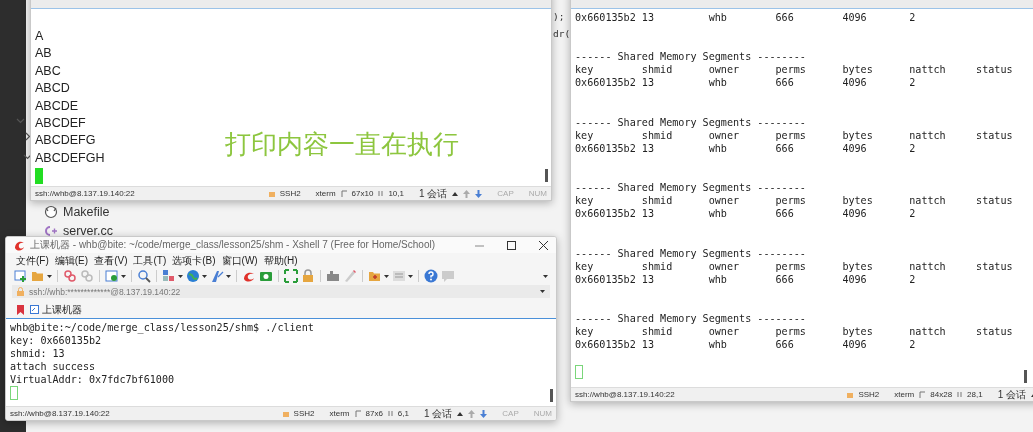 Image resolution: width=1033 pixels, height=432 pixels. Describe the element at coordinates (65, 141) in the screenshot. I see `terminal-line: ABCDEFG` at that location.